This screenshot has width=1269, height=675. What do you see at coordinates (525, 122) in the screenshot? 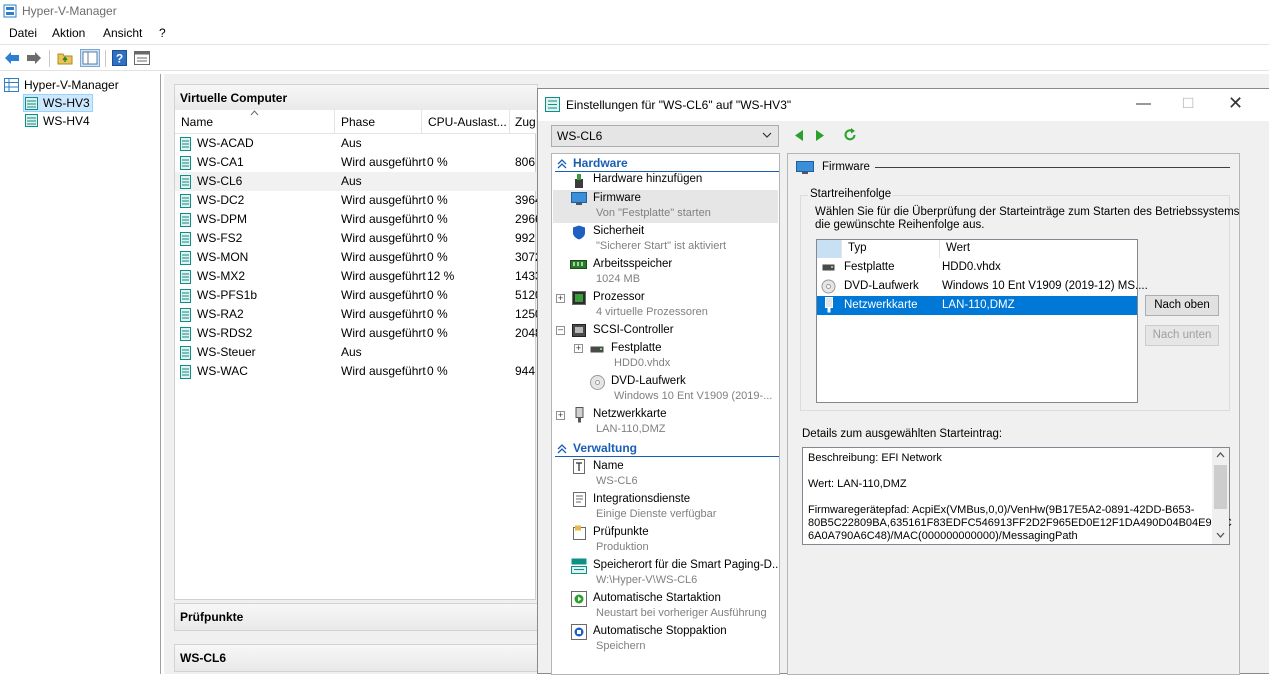
I see `col-memory: Zug` at bounding box center [525, 122].